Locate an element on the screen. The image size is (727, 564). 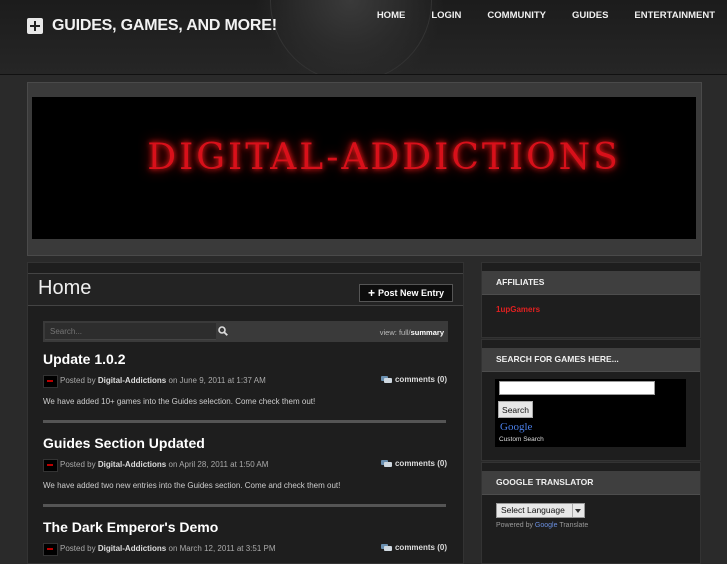
nav-login: LOGIN is located at coordinates (446, 15).